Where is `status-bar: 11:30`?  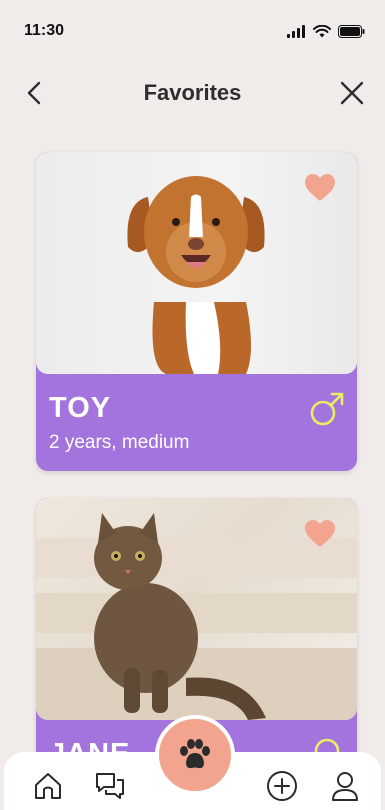
status-bar: 11:30 is located at coordinates (192, 32).